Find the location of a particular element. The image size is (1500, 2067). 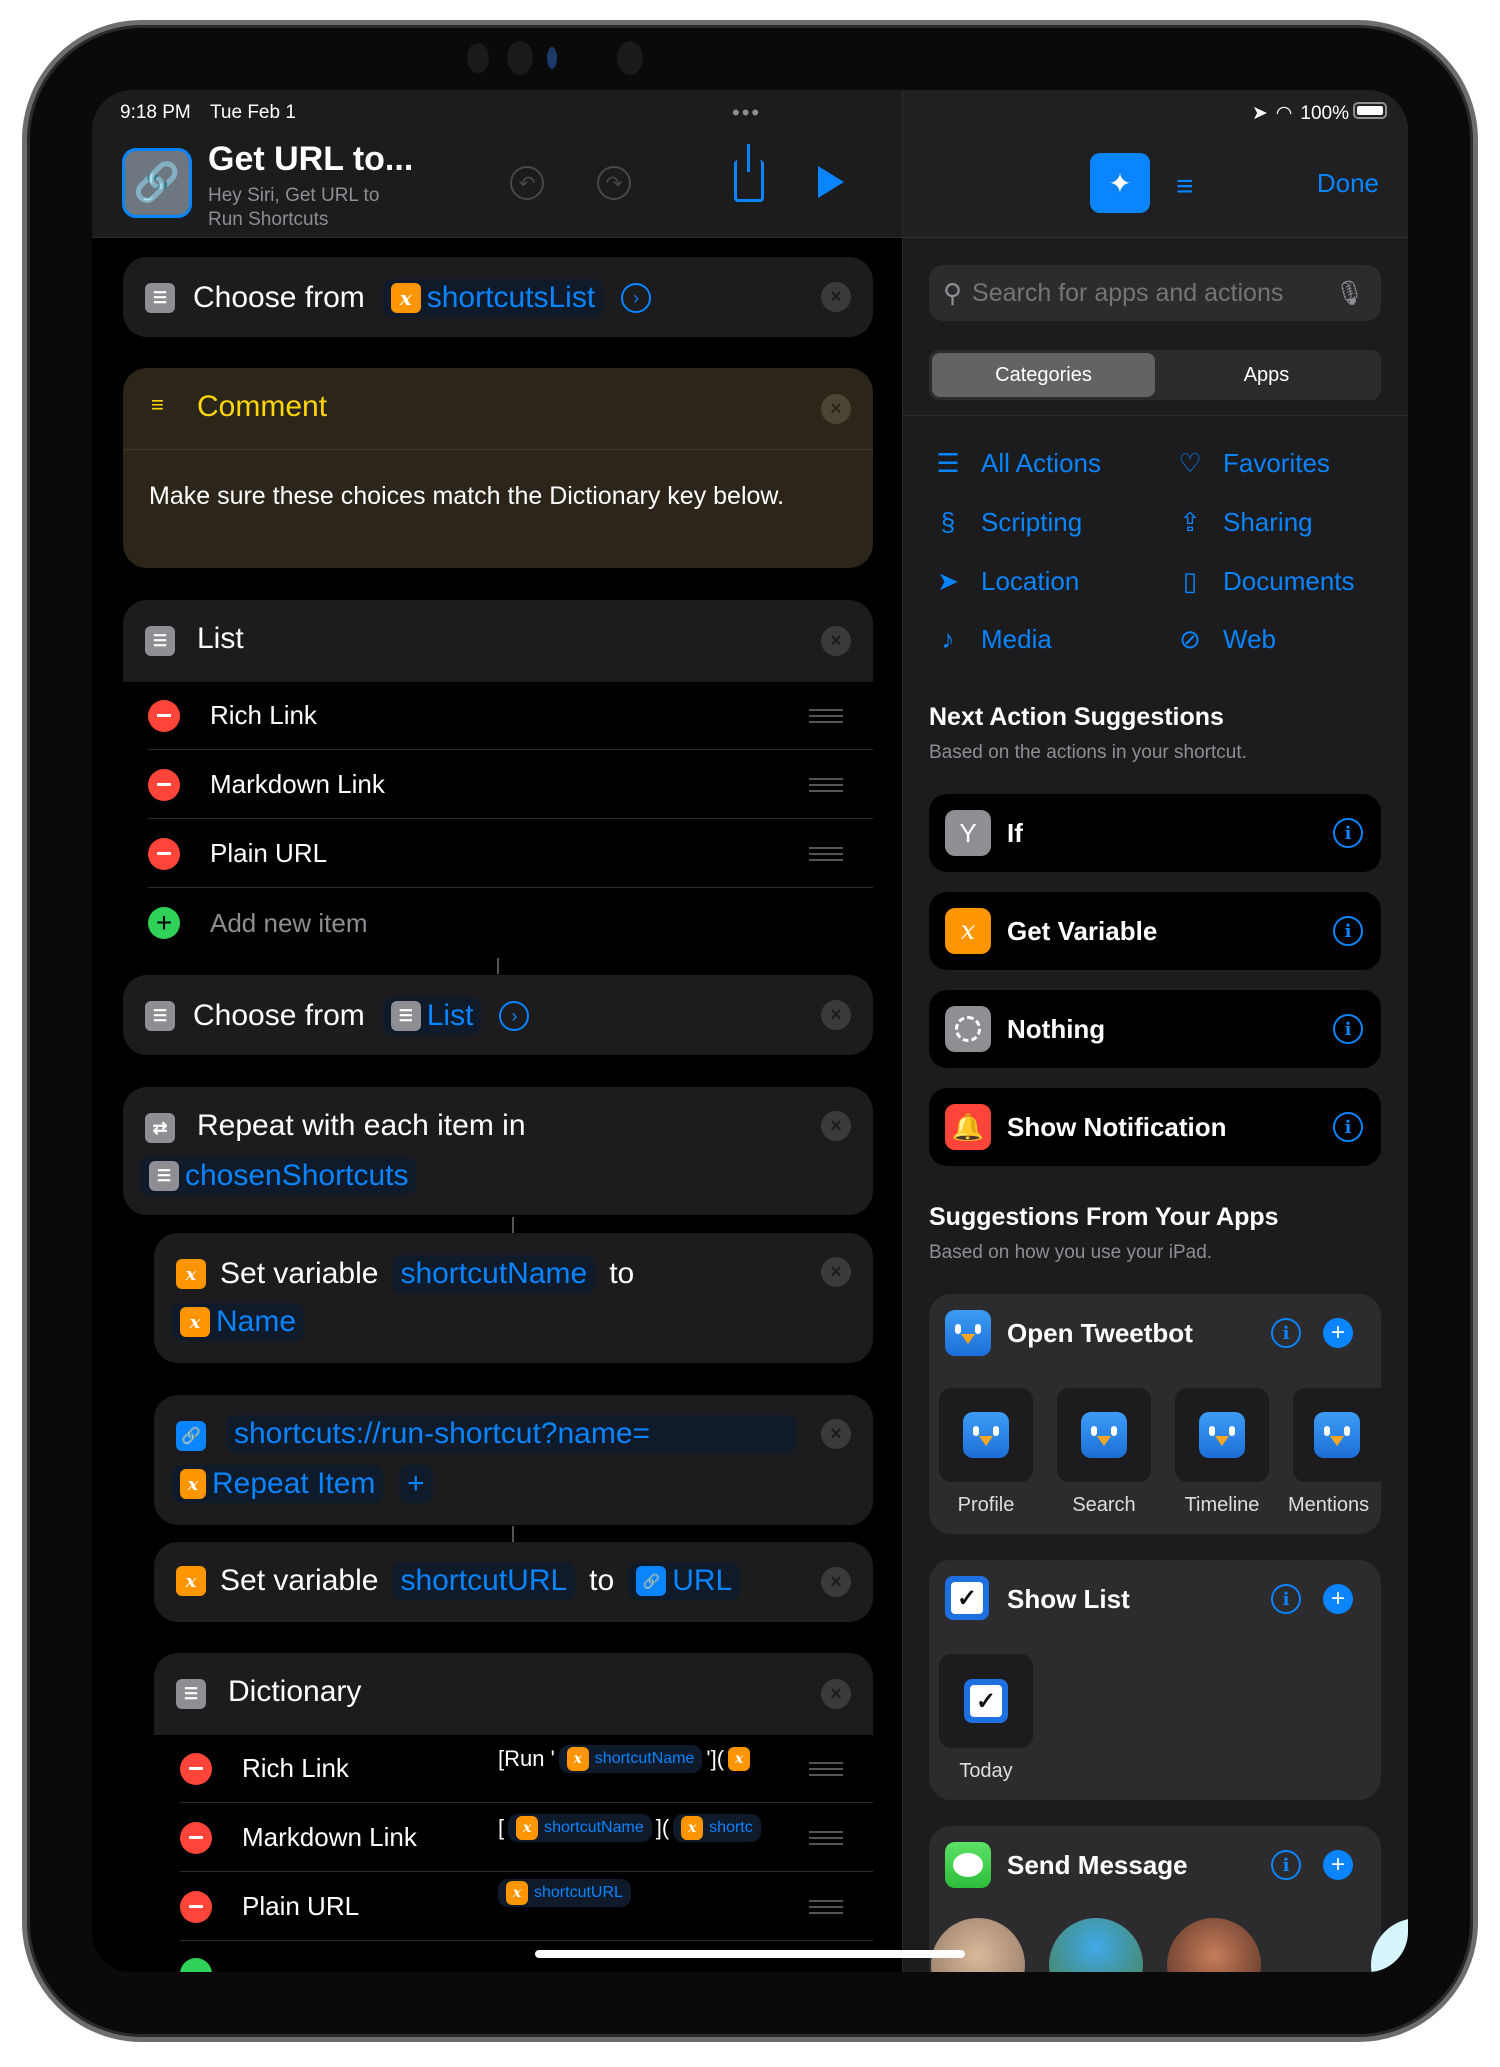

category-location: ➤ Location is located at coordinates (1006, 581).